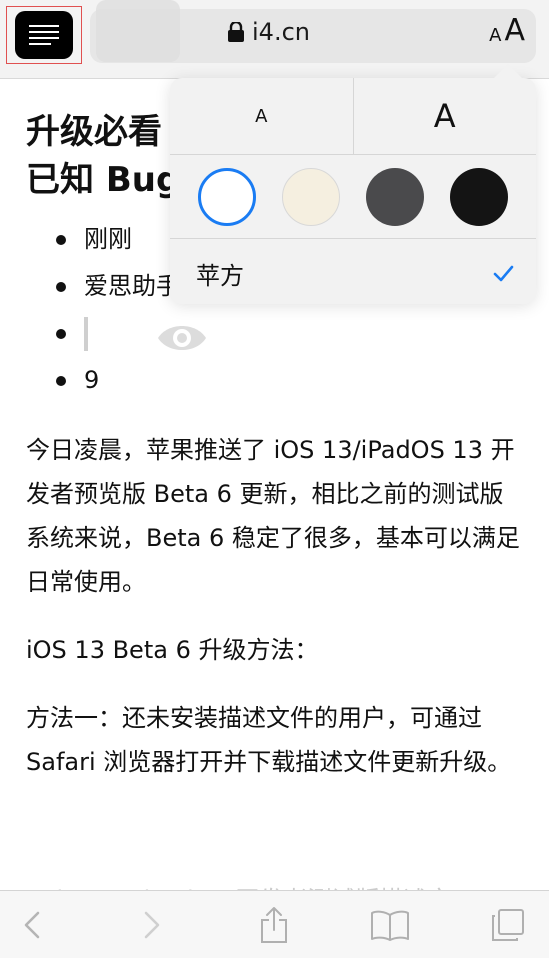  I want to click on tabs-icon, so click(508, 925).